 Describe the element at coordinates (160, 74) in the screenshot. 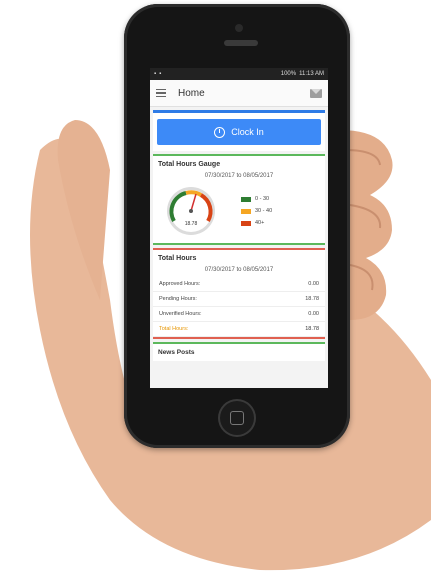

I see `notification-icon: ▪` at that location.